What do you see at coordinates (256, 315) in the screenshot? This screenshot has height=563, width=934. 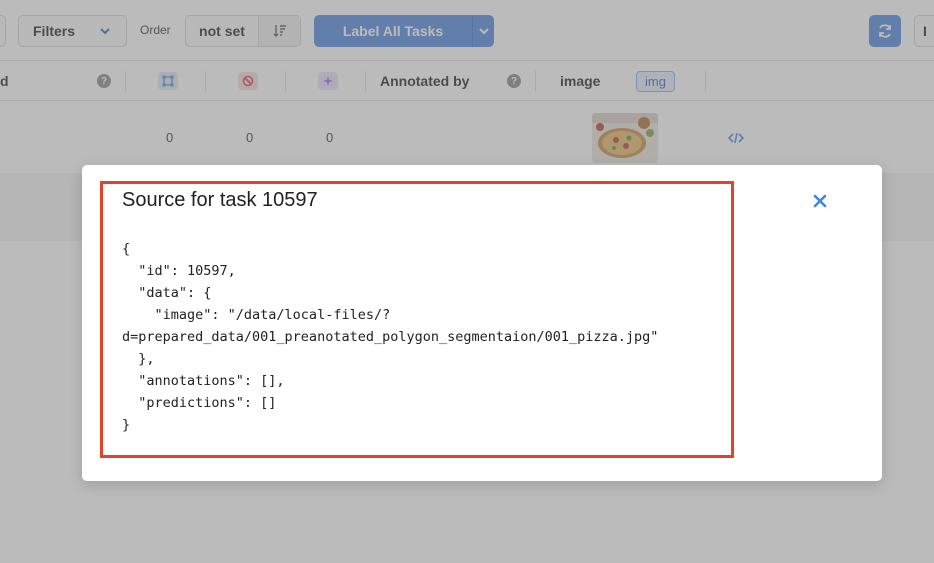 I see `code-line: "image": "/data/local-files/?` at bounding box center [256, 315].